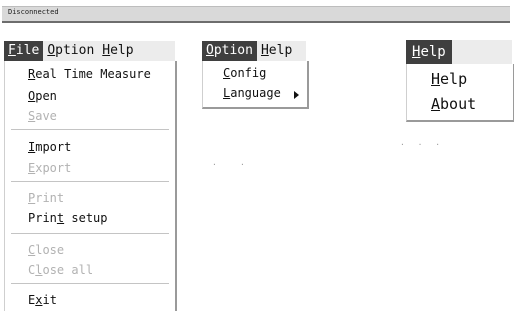 Image resolution: width=514 pixels, height=311 pixels. Describe the element at coordinates (458, 104) in the screenshot. I see `label: bout` at that location.